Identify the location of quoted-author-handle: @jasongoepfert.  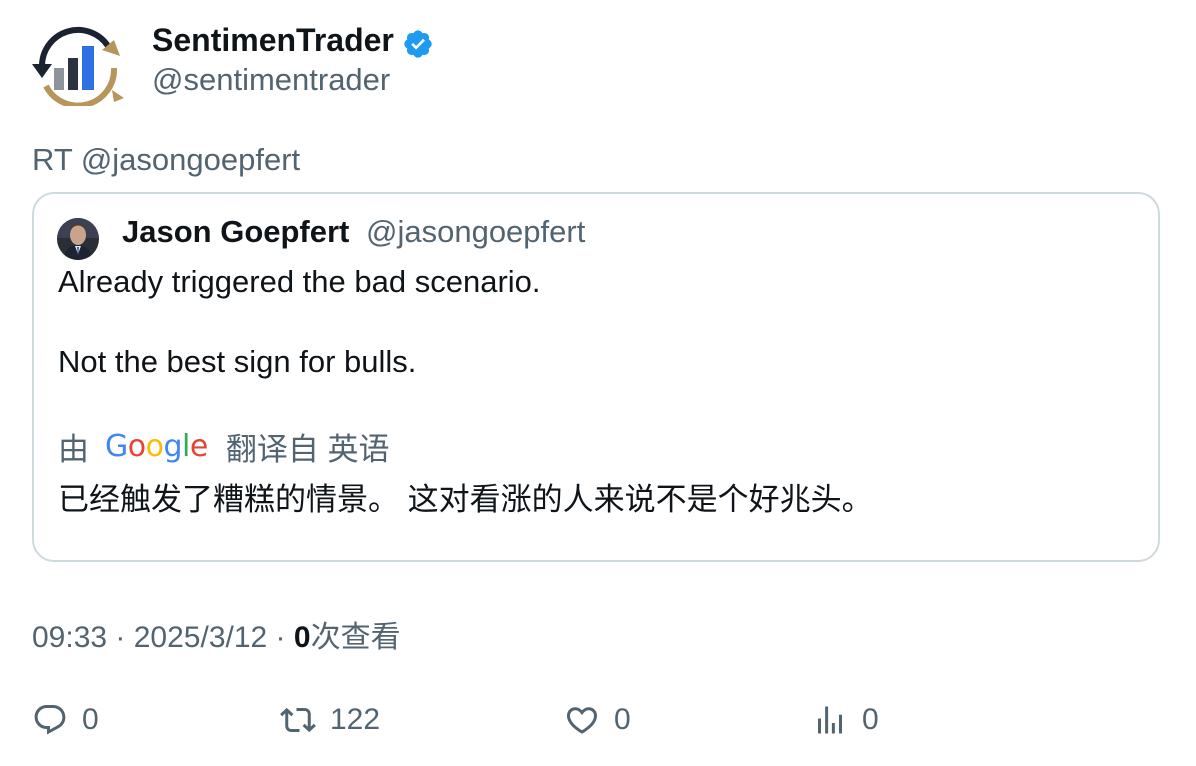
(475, 232).